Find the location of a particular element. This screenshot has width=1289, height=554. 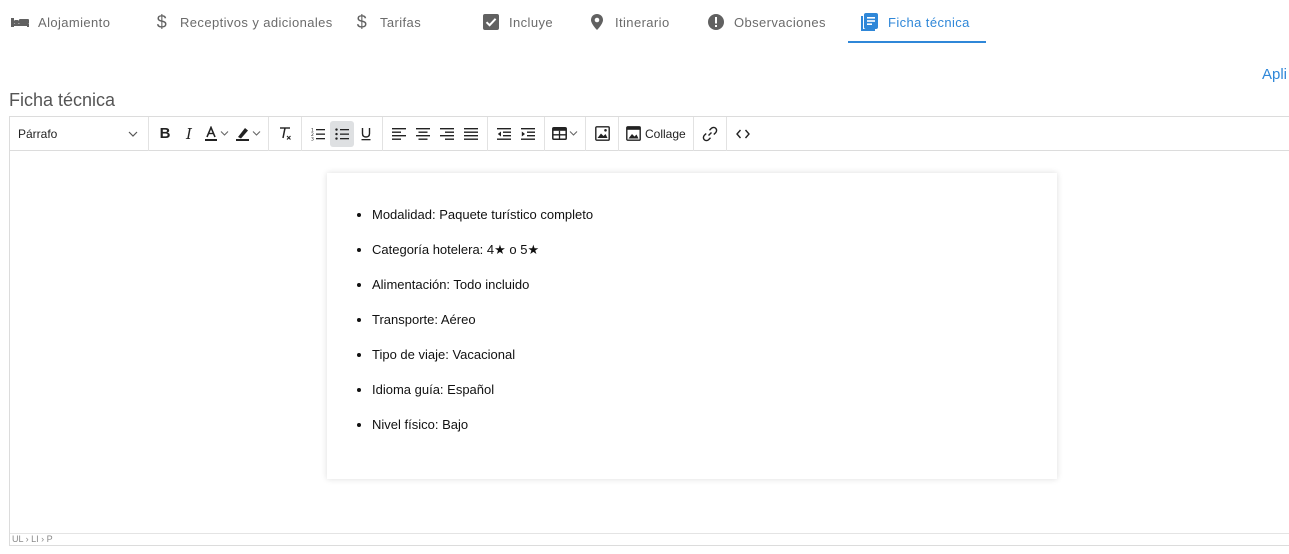

clear-formatting-button is located at coordinates (285, 134).